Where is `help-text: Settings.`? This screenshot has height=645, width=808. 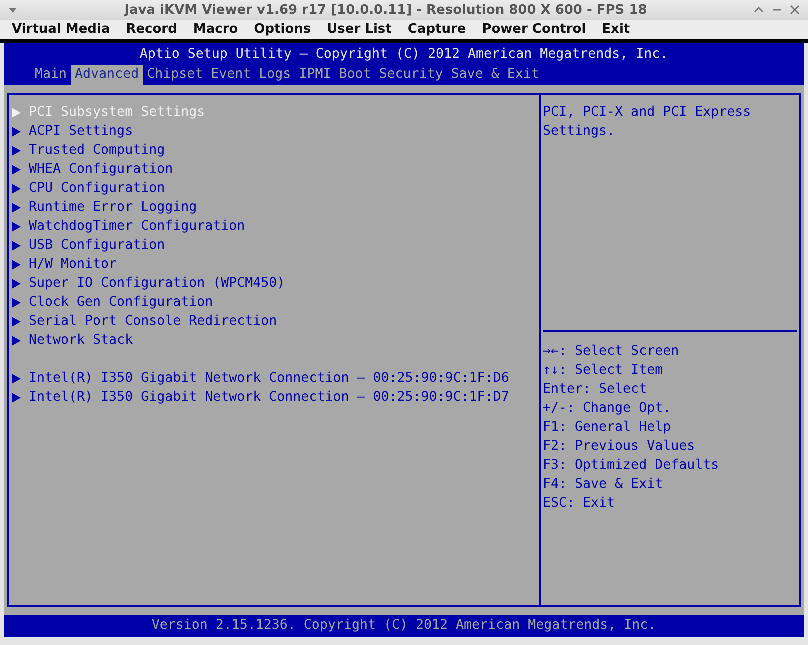
help-text: Settings. is located at coordinates (579, 132).